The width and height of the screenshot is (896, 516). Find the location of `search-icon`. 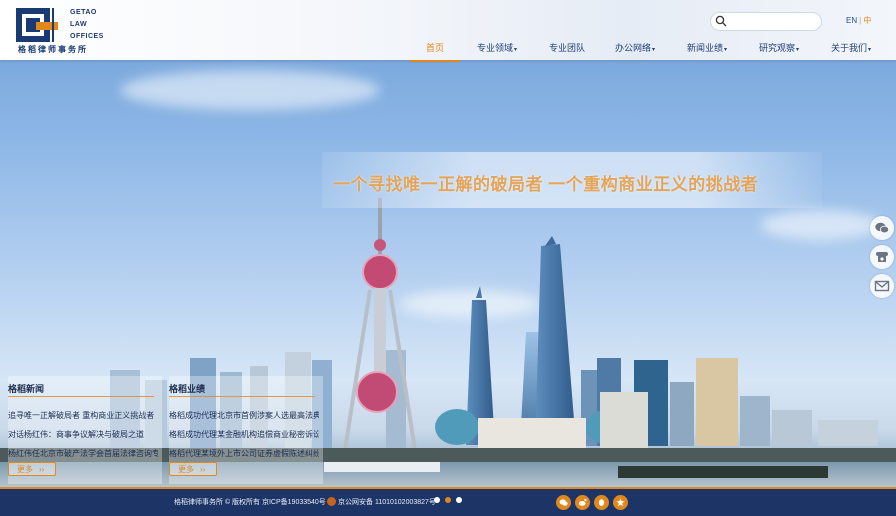

search-icon is located at coordinates (721, 21).